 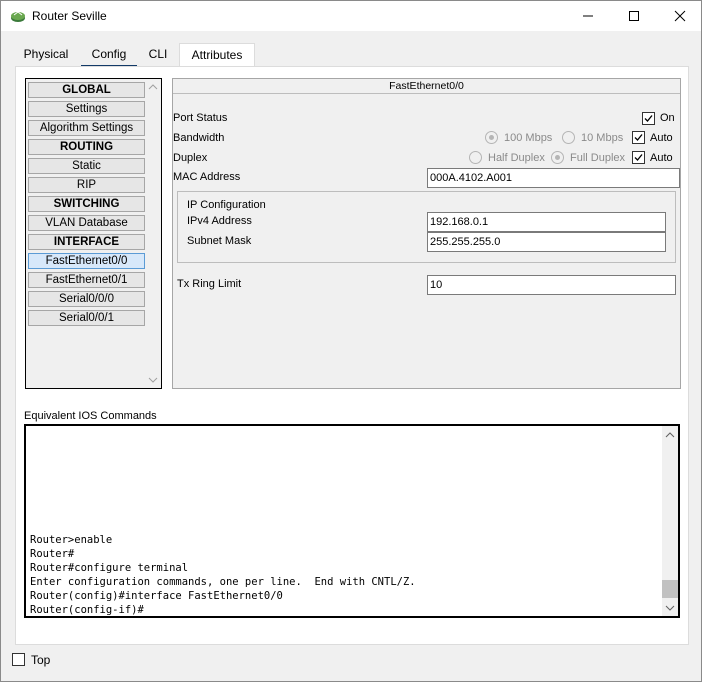 What do you see at coordinates (18, 16) in the screenshot?
I see `router-app-icon` at bounding box center [18, 16].